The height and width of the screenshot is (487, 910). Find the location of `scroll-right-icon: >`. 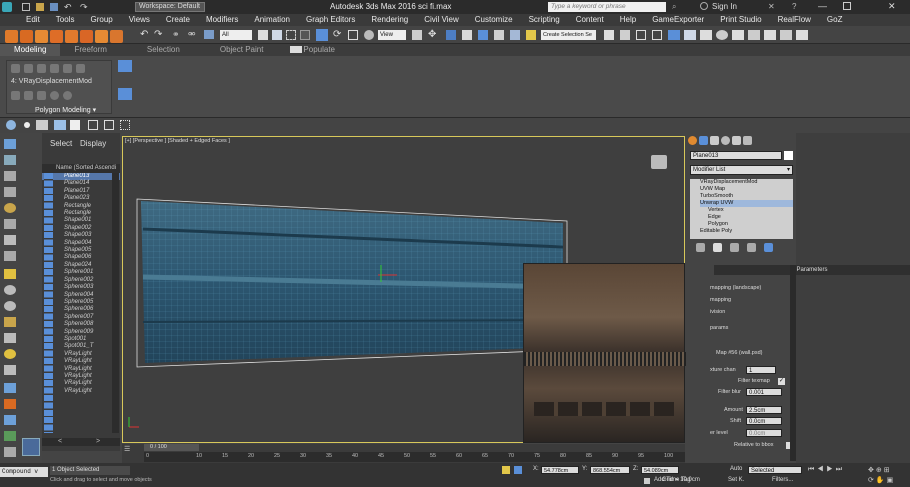

scroll-right-icon: > is located at coordinates (98, 441).